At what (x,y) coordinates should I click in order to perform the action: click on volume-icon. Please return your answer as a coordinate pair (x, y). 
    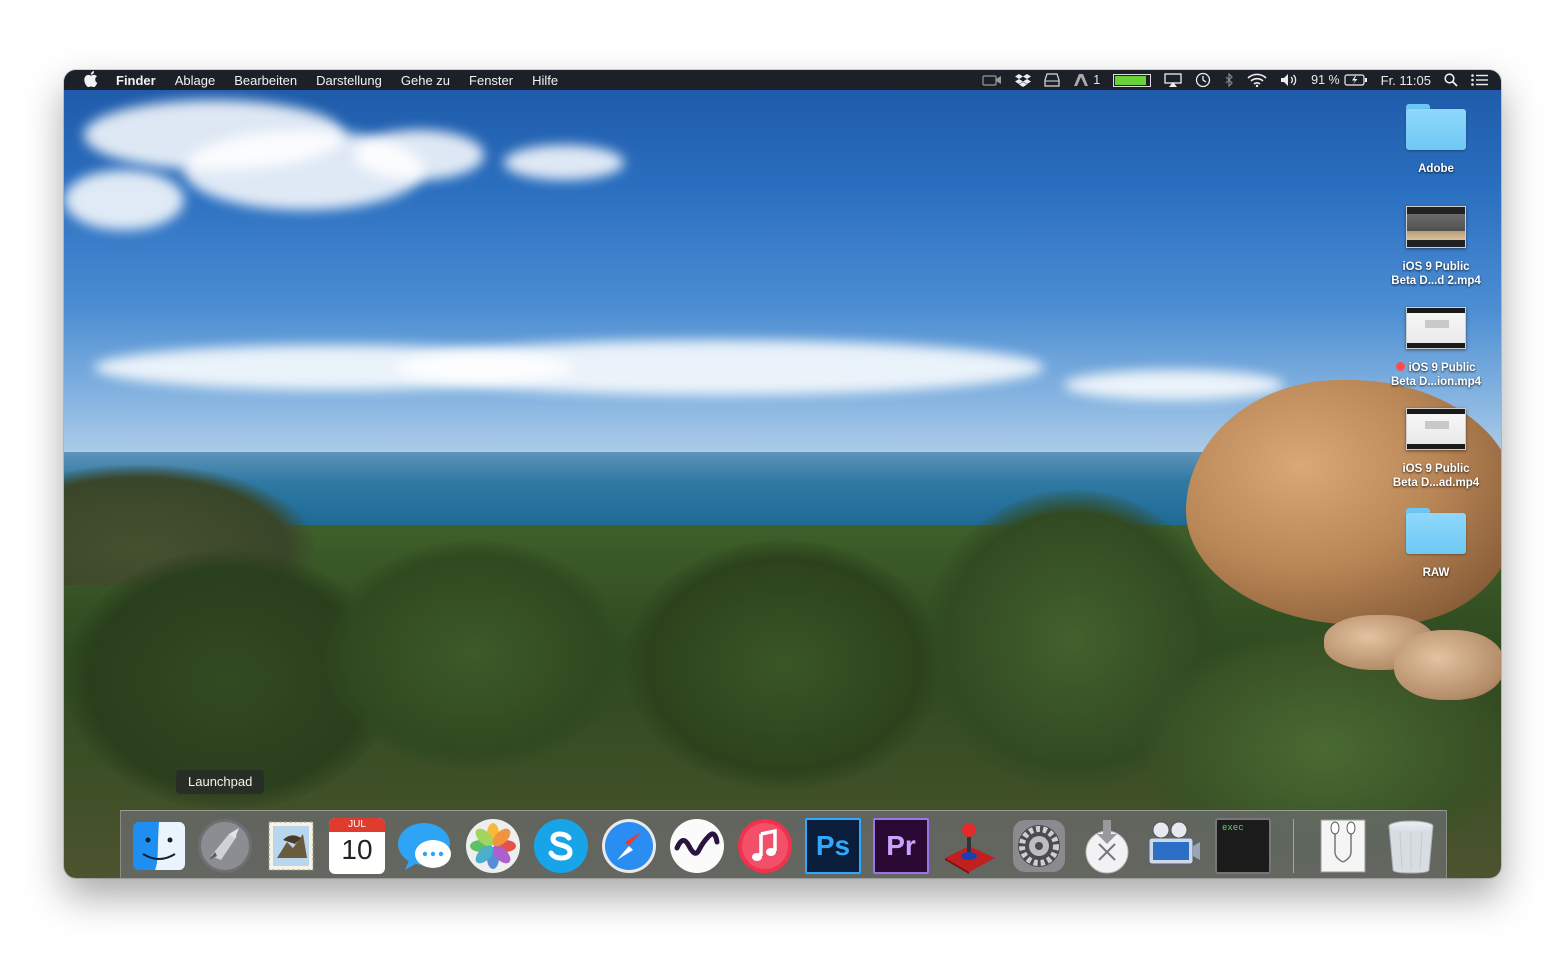
    Looking at the image, I should click on (1289, 80).